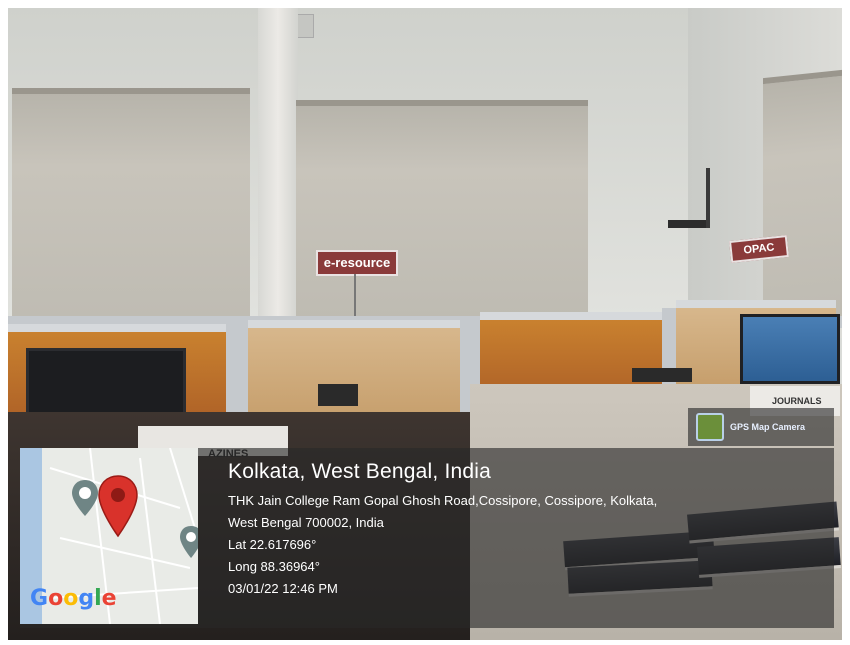 This screenshot has height=645, width=850. What do you see at coordinates (39, 598) in the screenshot?
I see `google-logo-G: G` at bounding box center [39, 598].